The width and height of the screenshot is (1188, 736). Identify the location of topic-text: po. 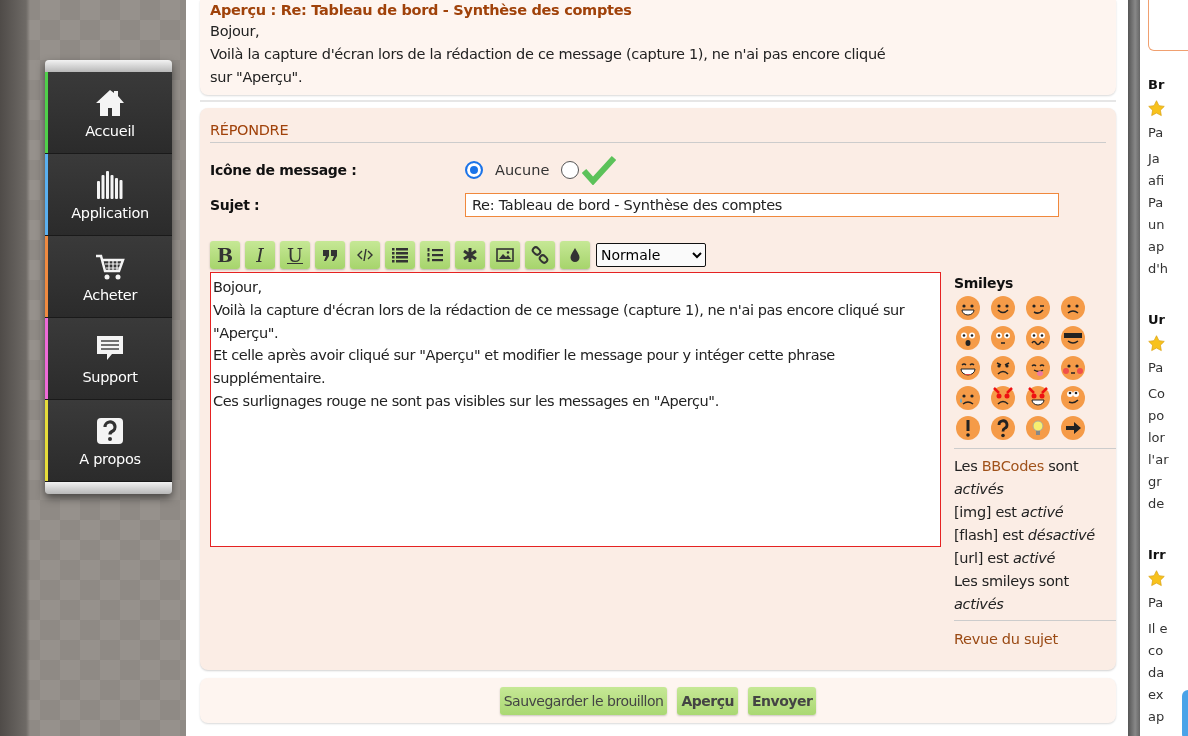
(1156, 416).